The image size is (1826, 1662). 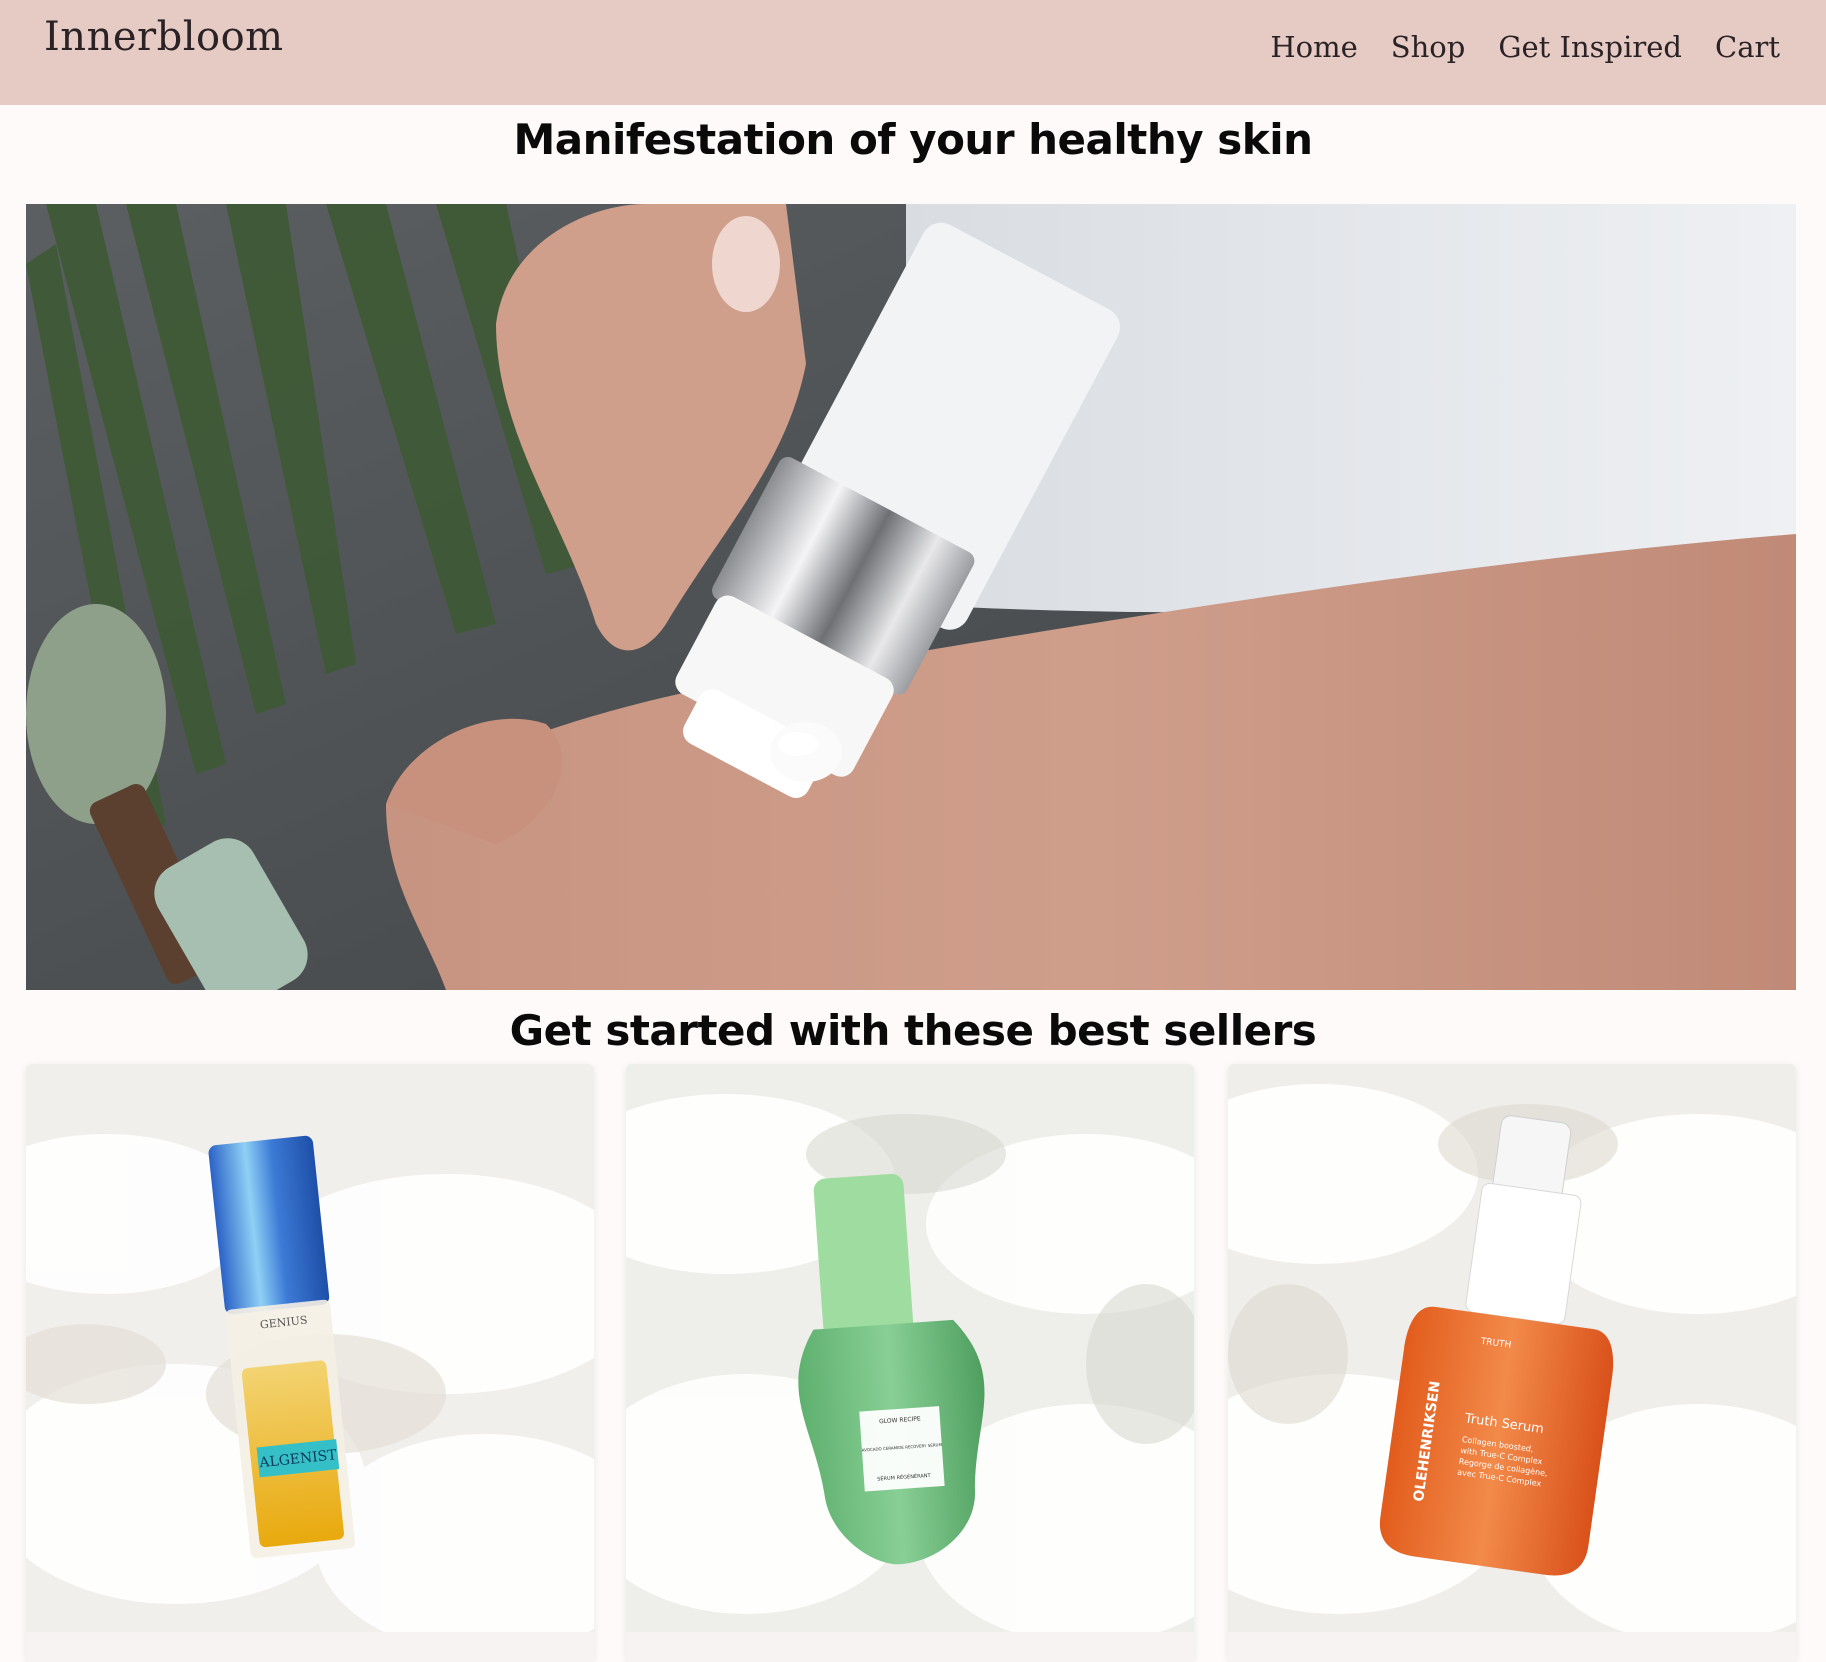 I want to click on site-header: Innerbloom Home Shop Get Inspired Cart, so click(x=913, y=52).